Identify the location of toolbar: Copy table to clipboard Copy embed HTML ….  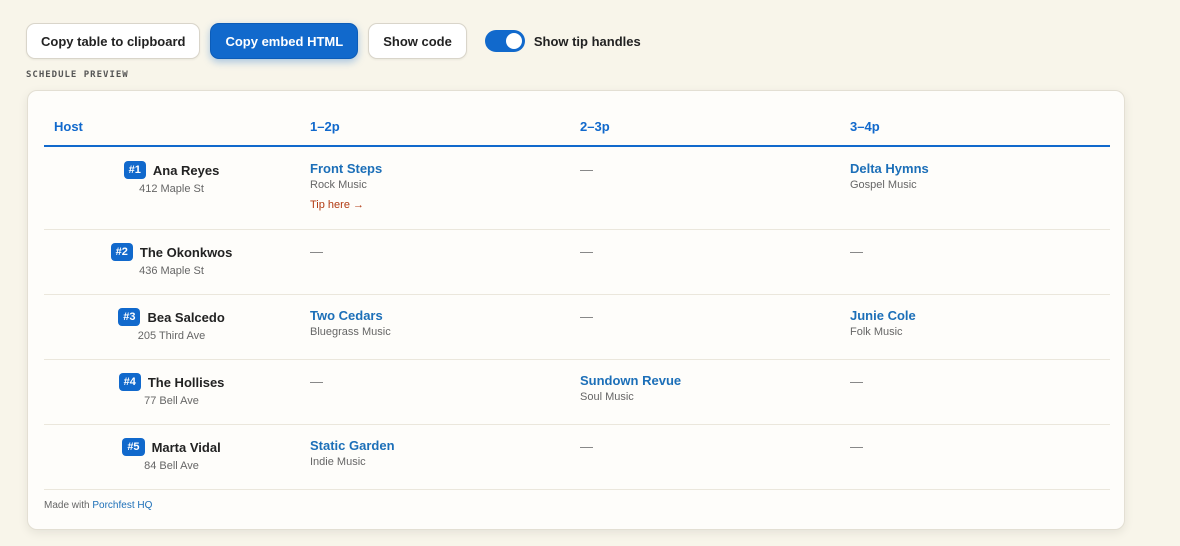
(333, 41).